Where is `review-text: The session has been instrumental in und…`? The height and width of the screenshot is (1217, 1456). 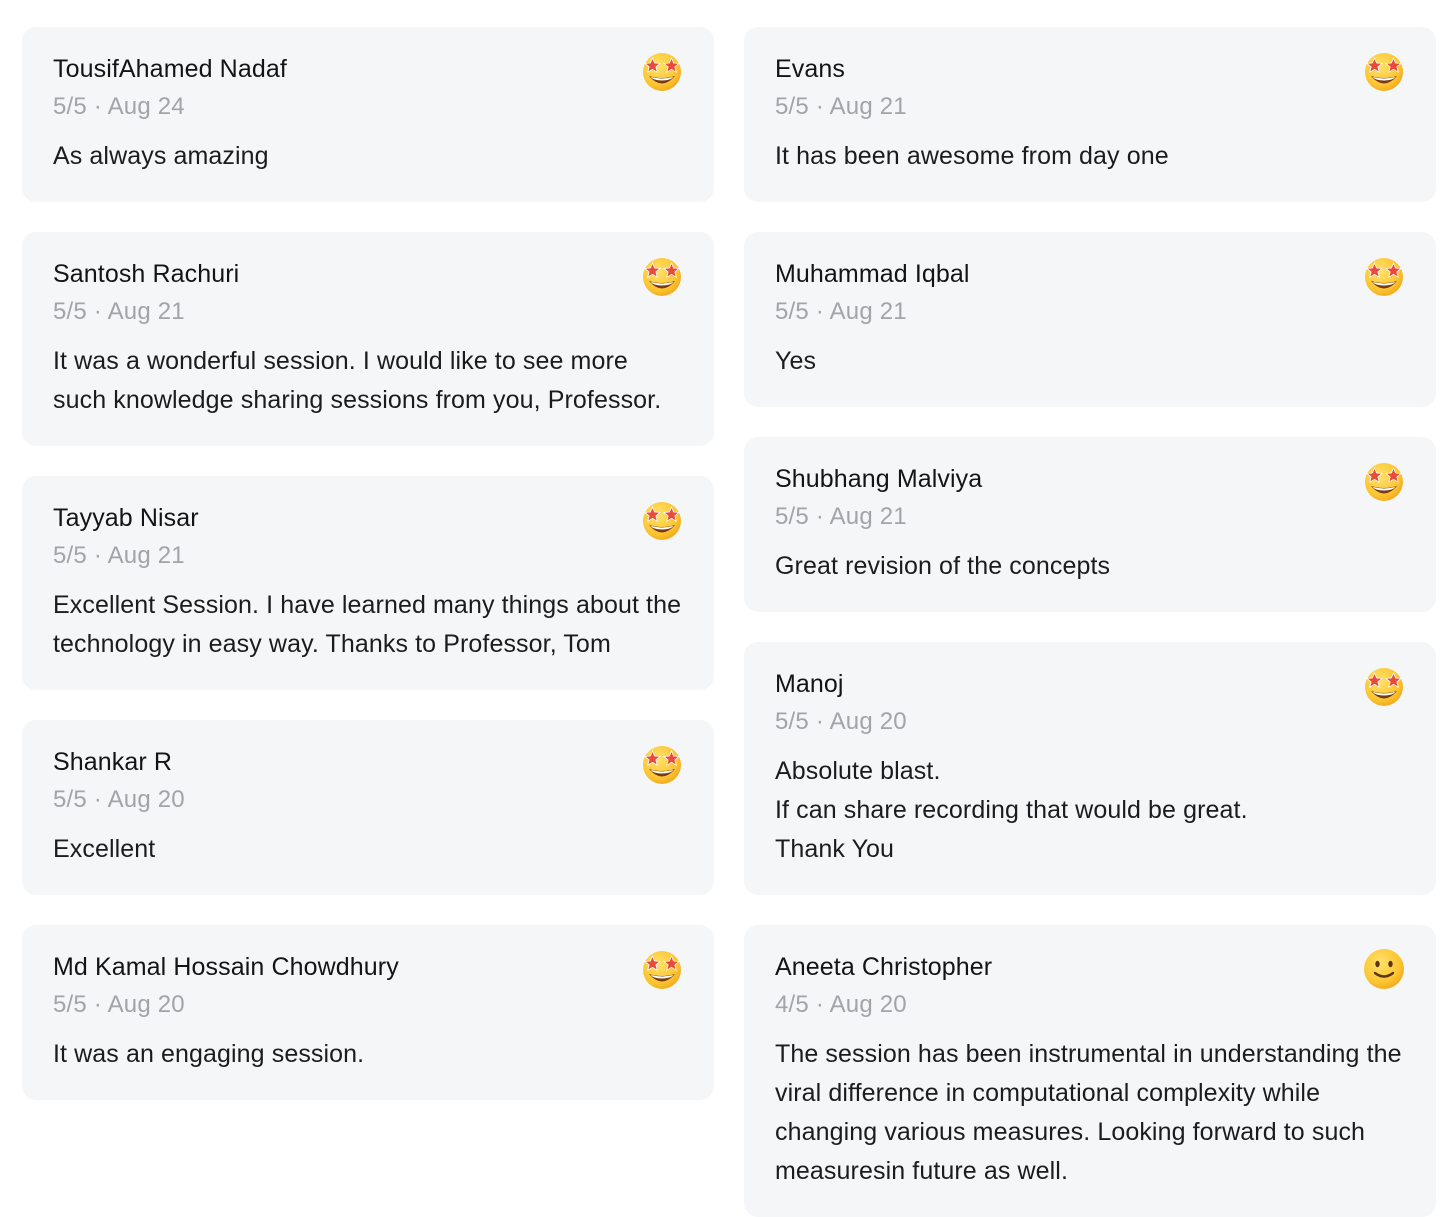
review-text: The session has been instrumental in und… is located at coordinates (1088, 1112).